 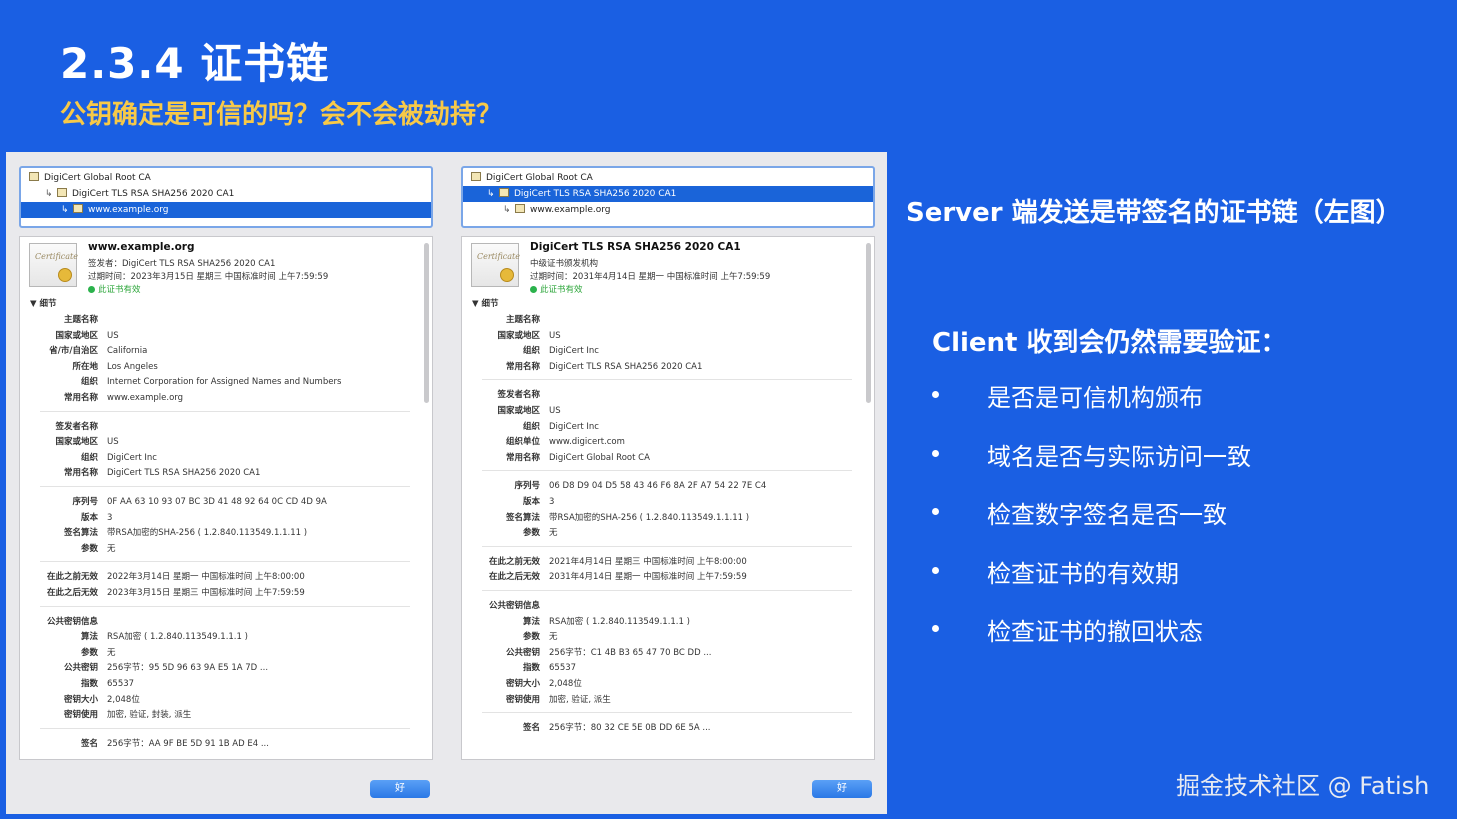 I want to click on detail-value: 2022年3月14日 星期一 中国标准时间 上午8:00:00, so click(x=206, y=577).